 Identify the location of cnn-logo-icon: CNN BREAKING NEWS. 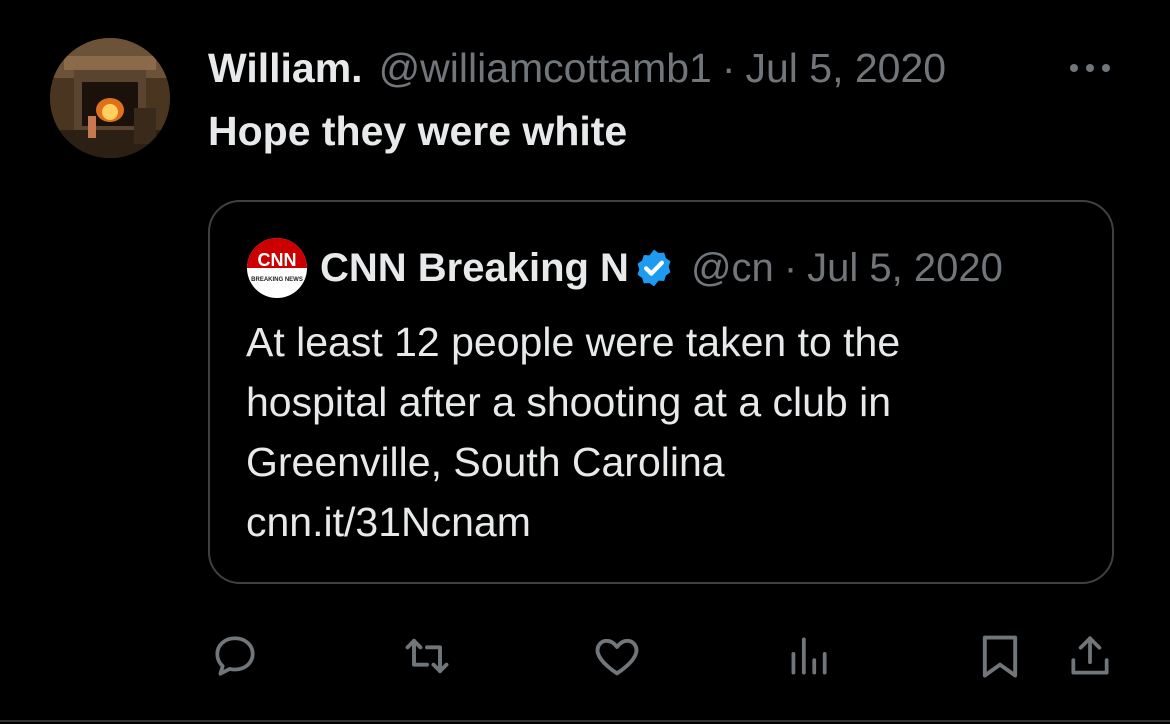
(277, 268).